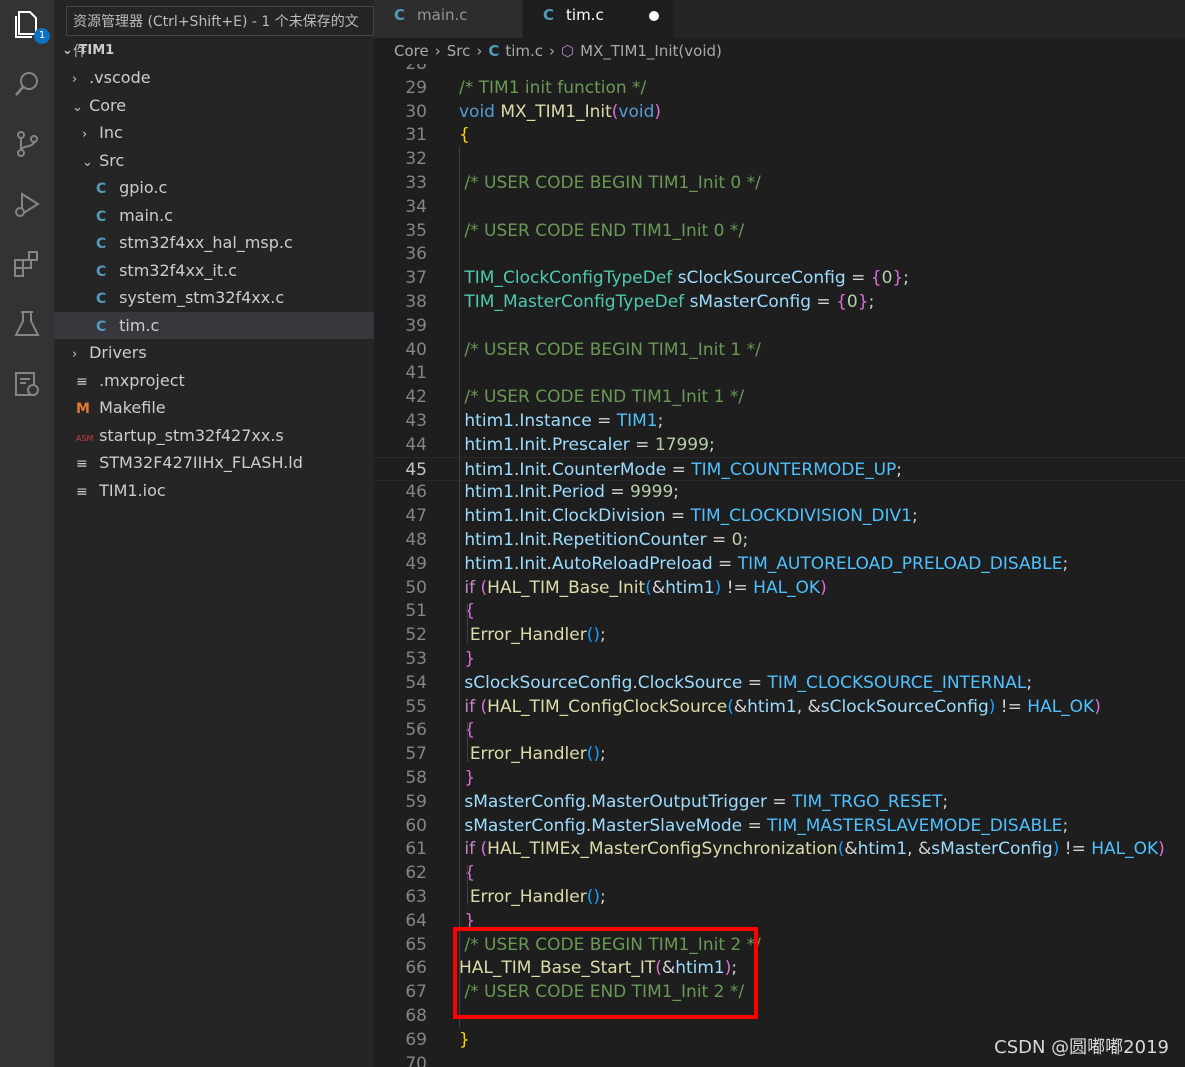 The width and height of the screenshot is (1185, 1067). I want to click on tree-file: C stm32f4xx_it.c, so click(214, 270).